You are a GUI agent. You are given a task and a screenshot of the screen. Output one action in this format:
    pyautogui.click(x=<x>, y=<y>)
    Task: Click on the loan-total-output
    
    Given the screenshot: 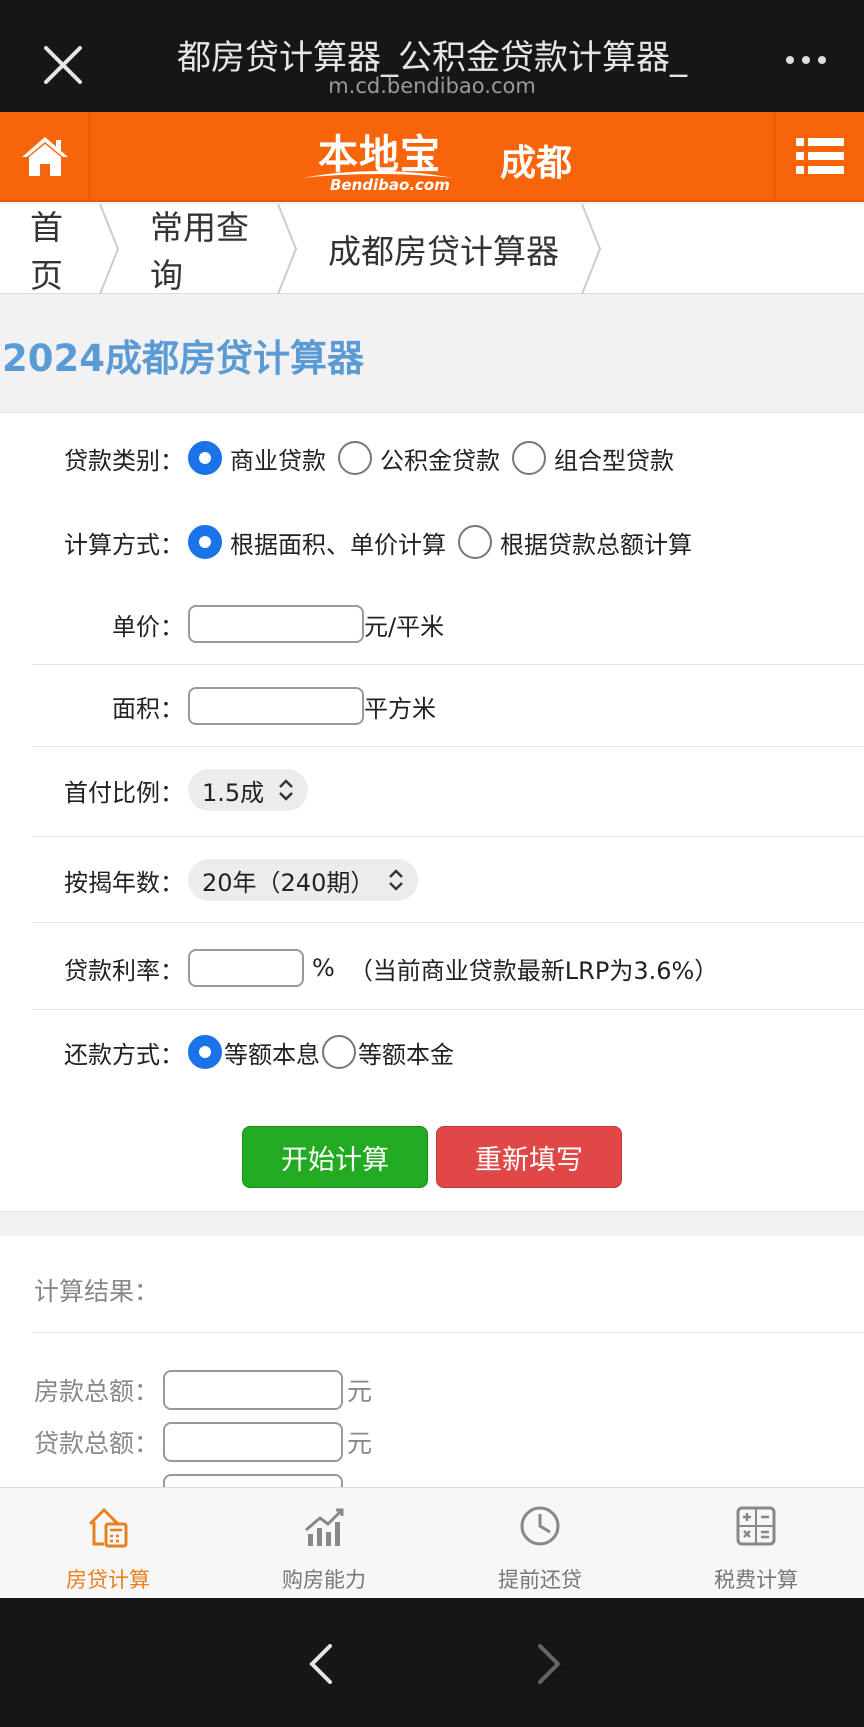 What is the action you would take?
    pyautogui.click(x=253, y=1442)
    